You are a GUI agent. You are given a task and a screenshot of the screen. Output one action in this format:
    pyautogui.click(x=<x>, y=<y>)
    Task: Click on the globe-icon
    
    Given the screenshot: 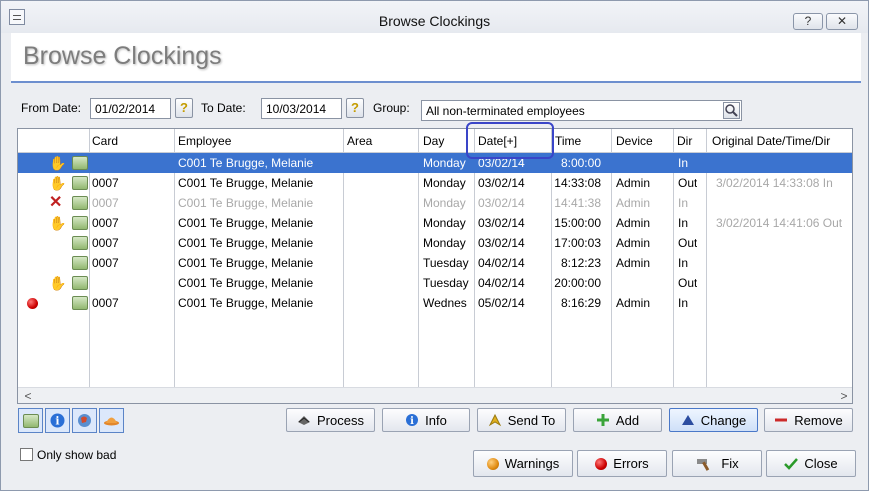 What is the action you would take?
    pyautogui.click(x=84, y=420)
    